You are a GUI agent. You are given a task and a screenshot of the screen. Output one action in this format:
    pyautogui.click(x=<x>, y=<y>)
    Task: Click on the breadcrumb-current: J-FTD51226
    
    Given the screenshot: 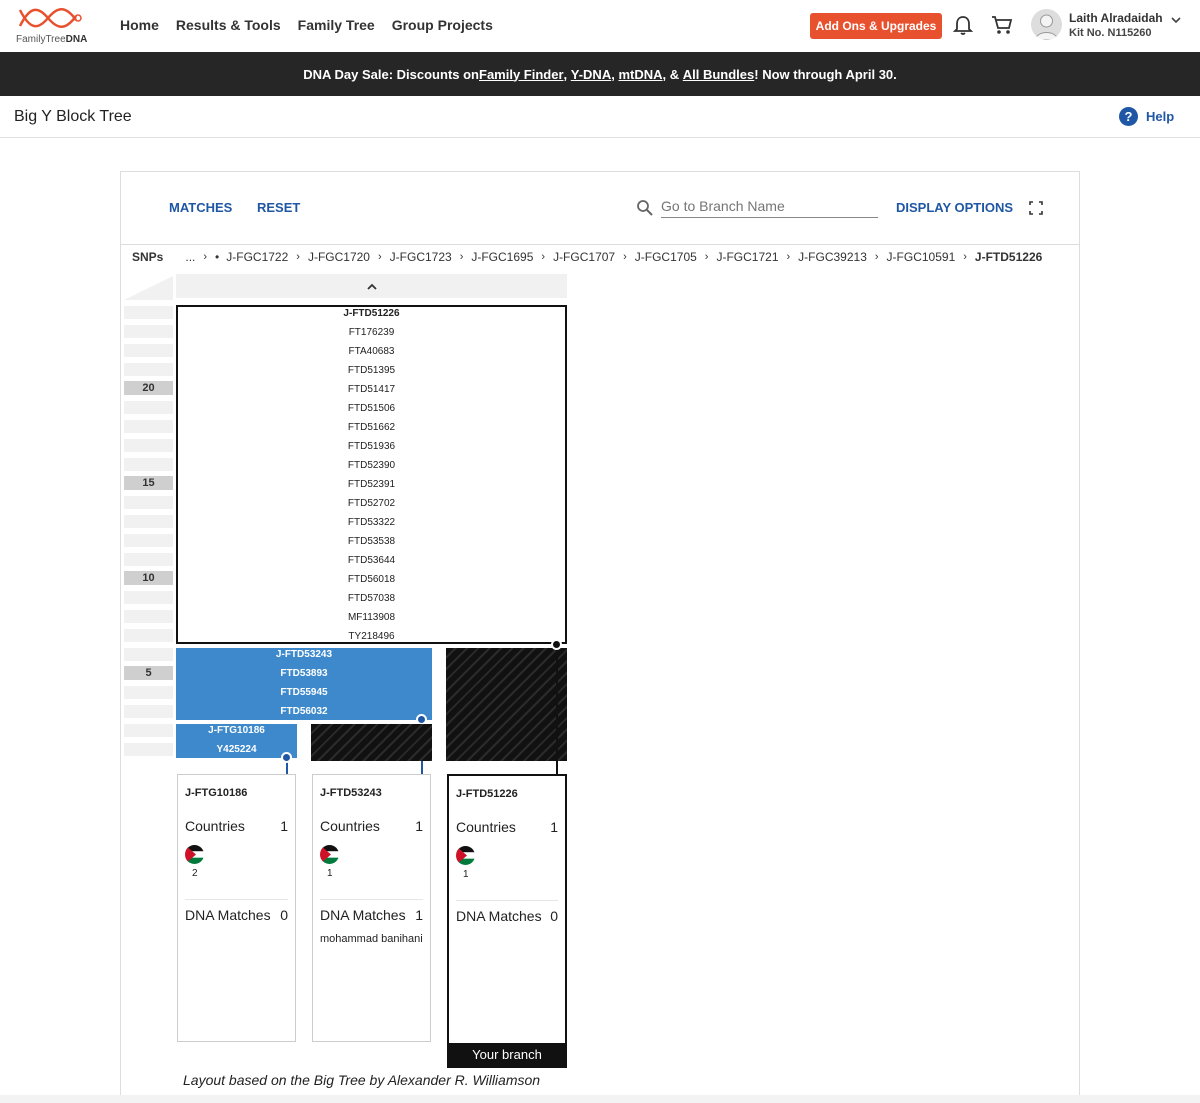 What is the action you would take?
    pyautogui.click(x=1008, y=257)
    